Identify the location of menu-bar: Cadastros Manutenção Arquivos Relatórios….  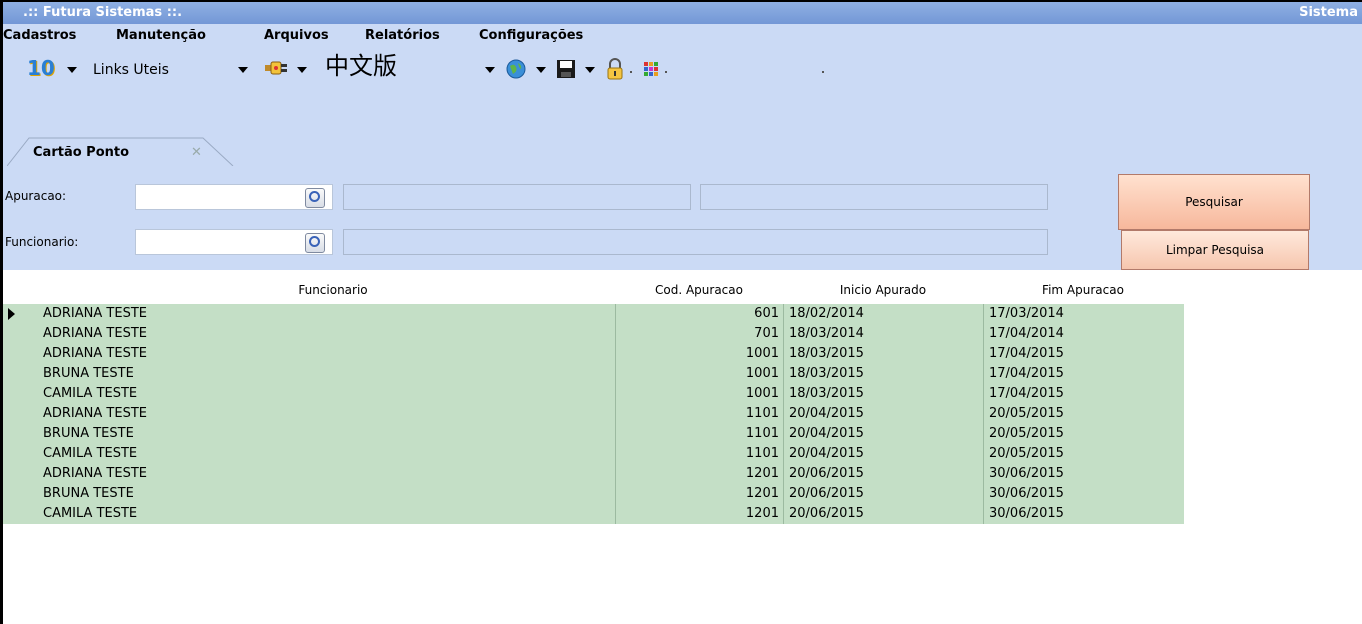
(682, 37).